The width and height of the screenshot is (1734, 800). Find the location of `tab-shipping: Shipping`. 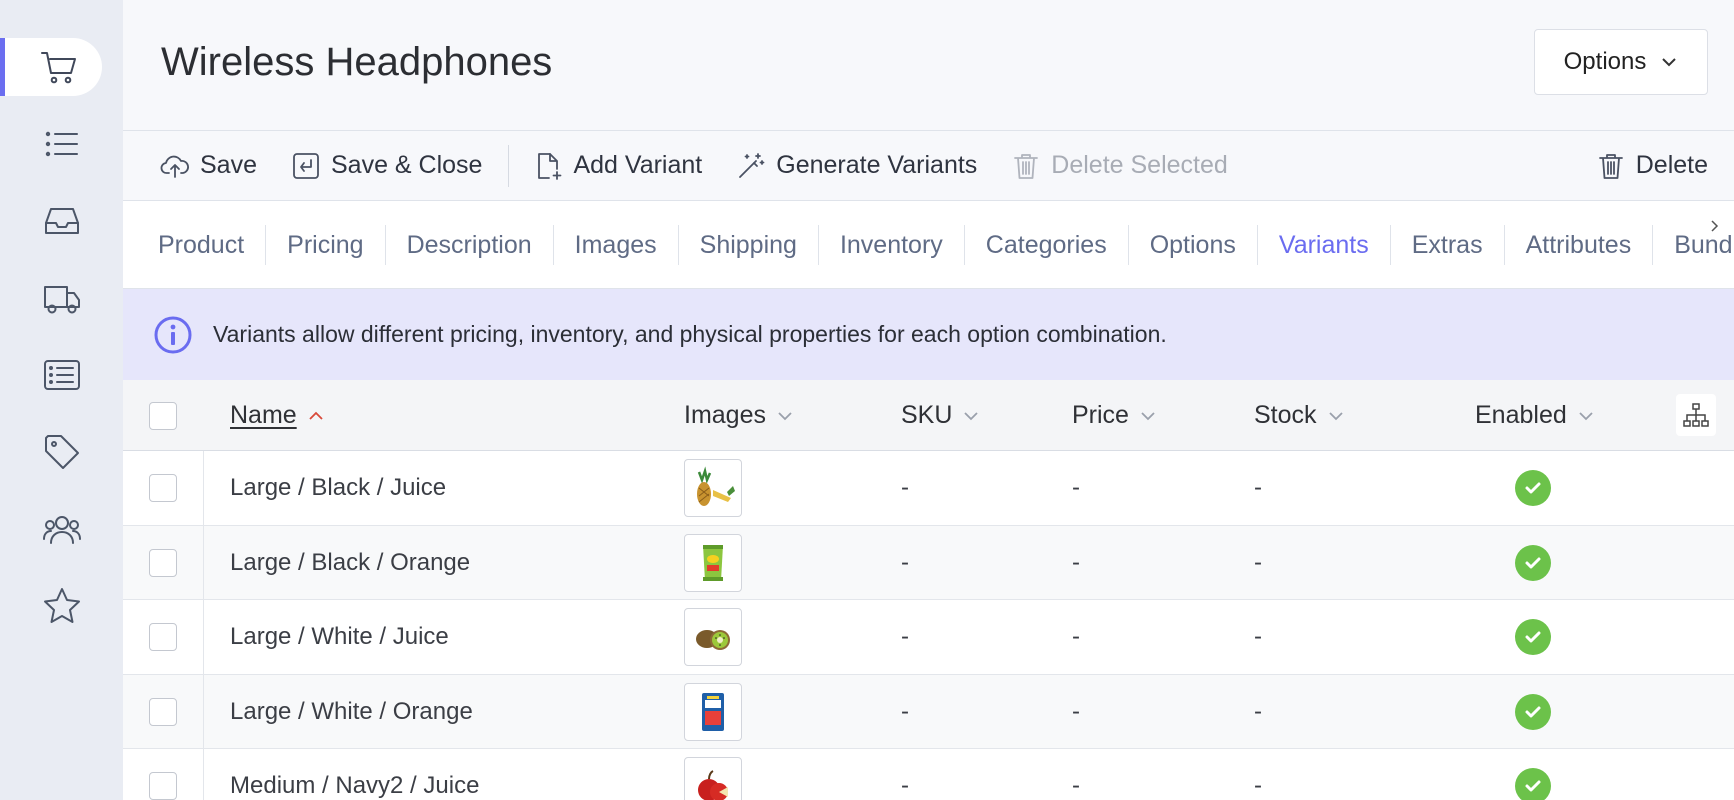

tab-shipping: Shipping is located at coordinates (747, 244).